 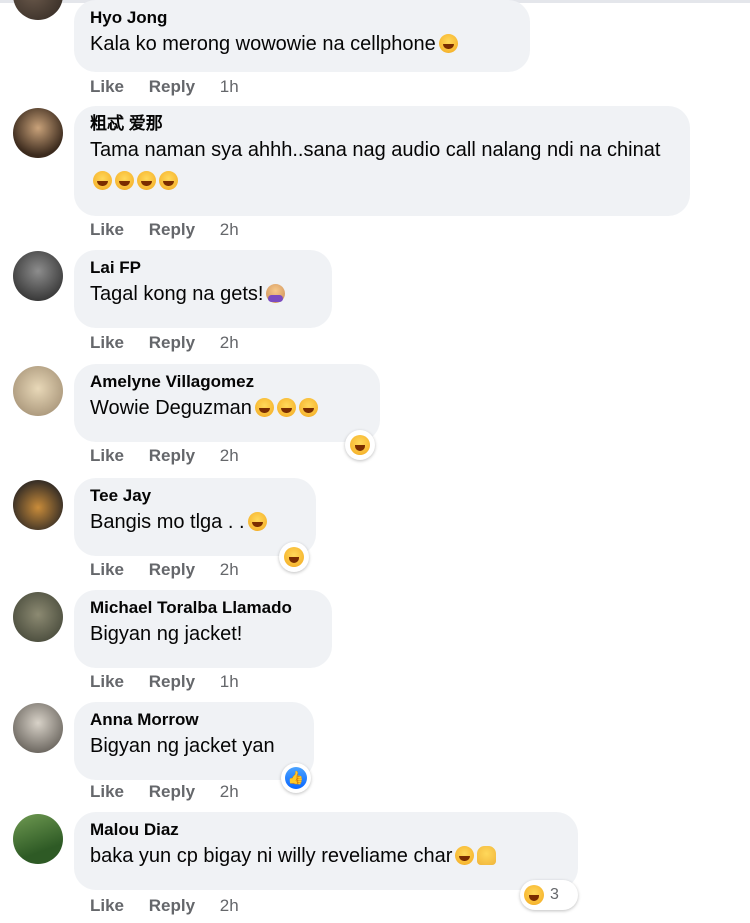 I want to click on reaction-count: 3, so click(x=554, y=894).